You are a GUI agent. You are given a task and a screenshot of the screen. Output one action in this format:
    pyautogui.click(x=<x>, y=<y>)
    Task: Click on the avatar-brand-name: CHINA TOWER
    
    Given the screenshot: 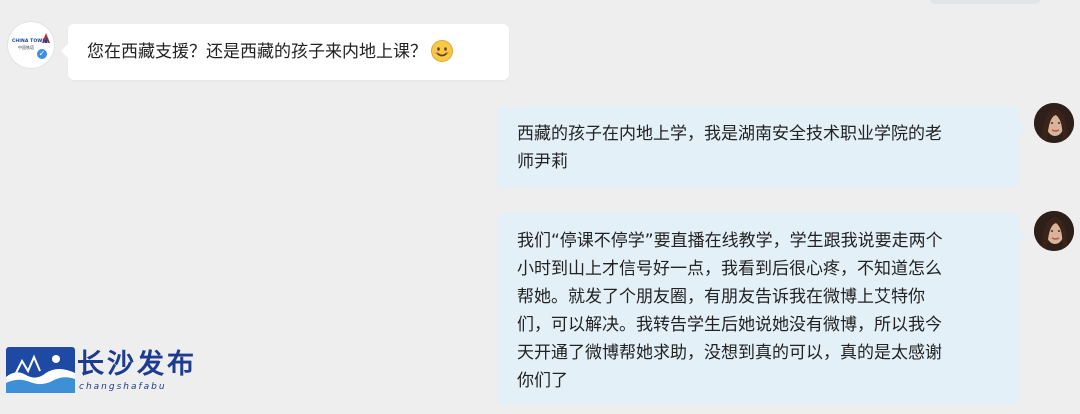 What is the action you would take?
    pyautogui.click(x=31, y=41)
    